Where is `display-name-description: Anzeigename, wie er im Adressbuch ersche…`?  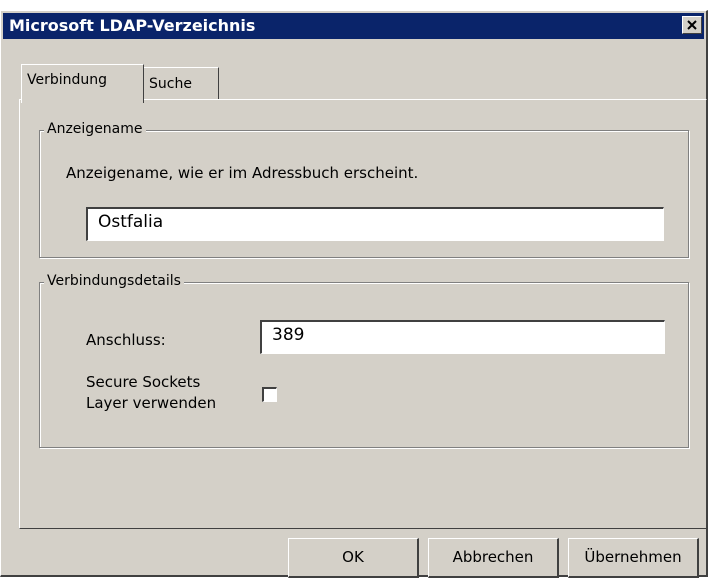
display-name-description: Anzeigename, wie er im Adressbuch ersche… is located at coordinates (242, 173).